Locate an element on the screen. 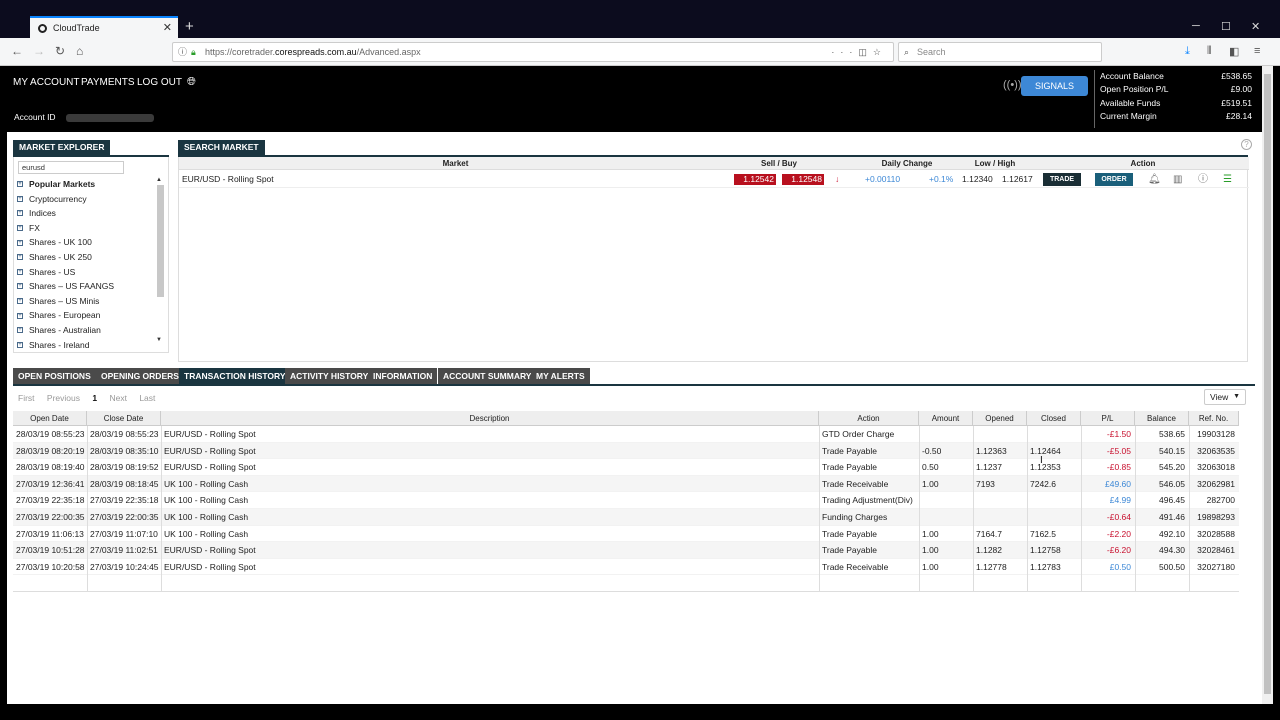 The height and width of the screenshot is (720, 1280). col-header-description: Description is located at coordinates (490, 418).